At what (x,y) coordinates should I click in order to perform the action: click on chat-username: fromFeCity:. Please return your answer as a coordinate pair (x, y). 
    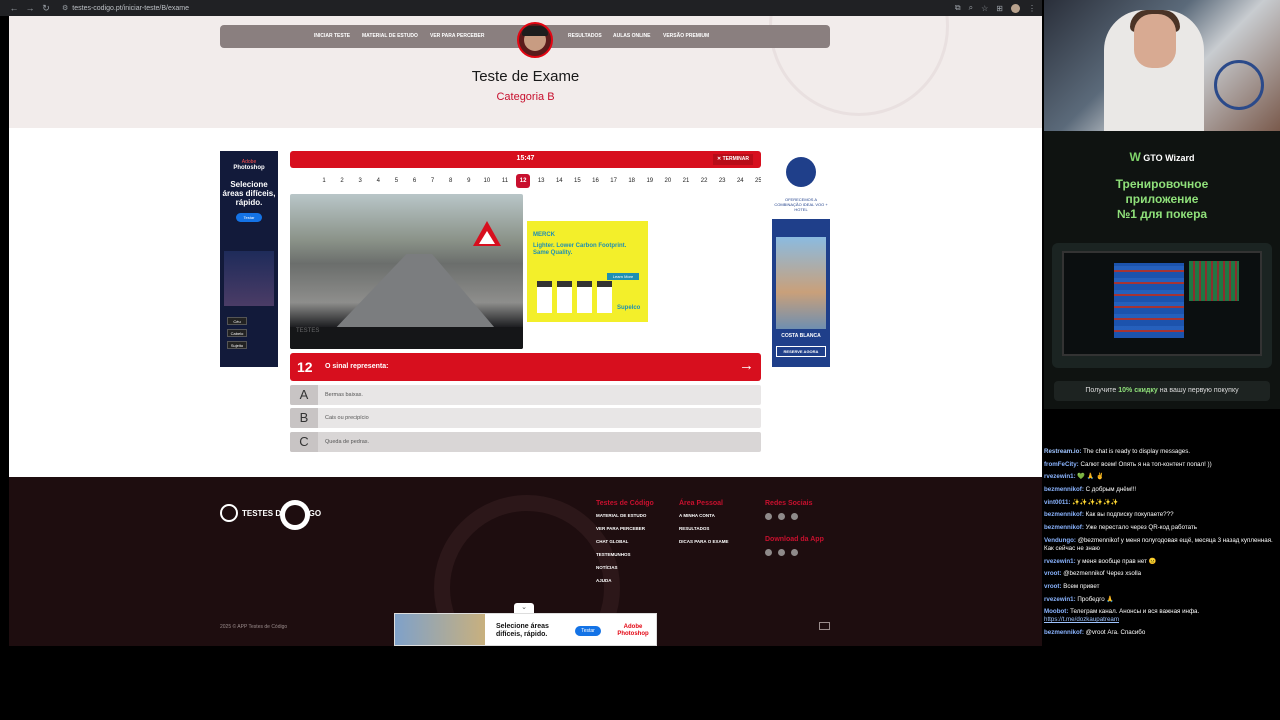
    Looking at the image, I should click on (1061, 464).